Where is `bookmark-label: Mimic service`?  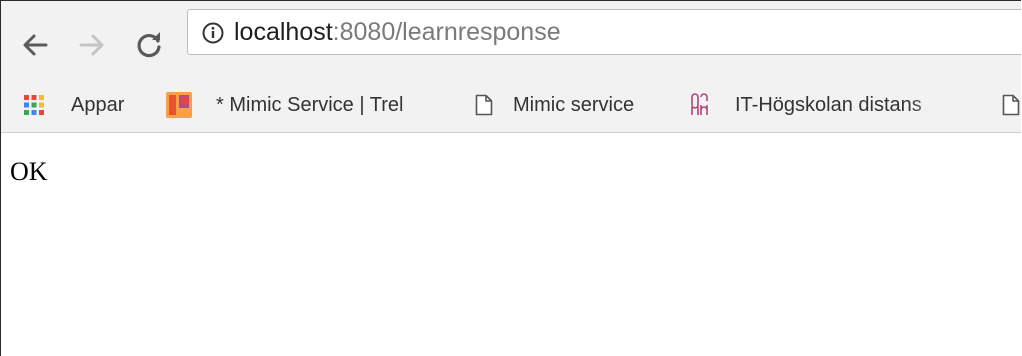 bookmark-label: Mimic service is located at coordinates (574, 104).